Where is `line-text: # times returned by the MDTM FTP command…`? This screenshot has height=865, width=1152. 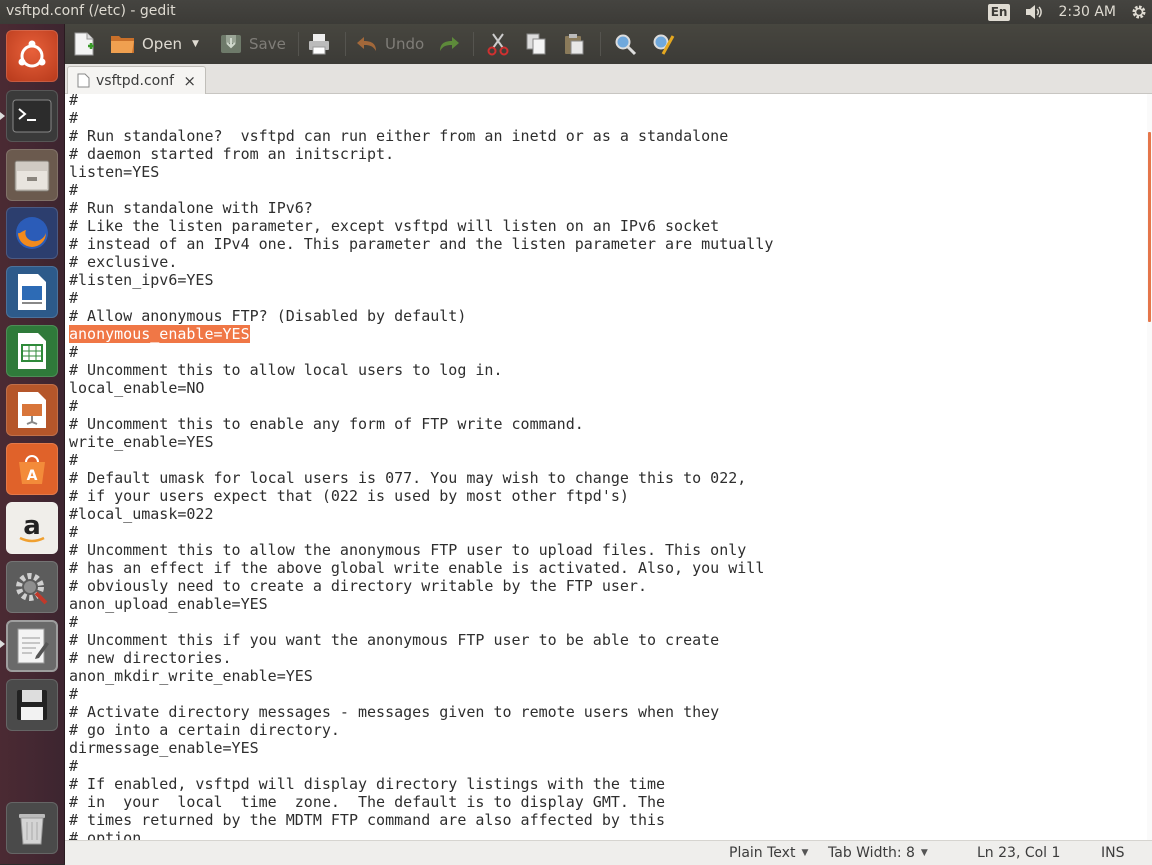 line-text: # times returned by the MDTM FTP command… is located at coordinates (367, 820).